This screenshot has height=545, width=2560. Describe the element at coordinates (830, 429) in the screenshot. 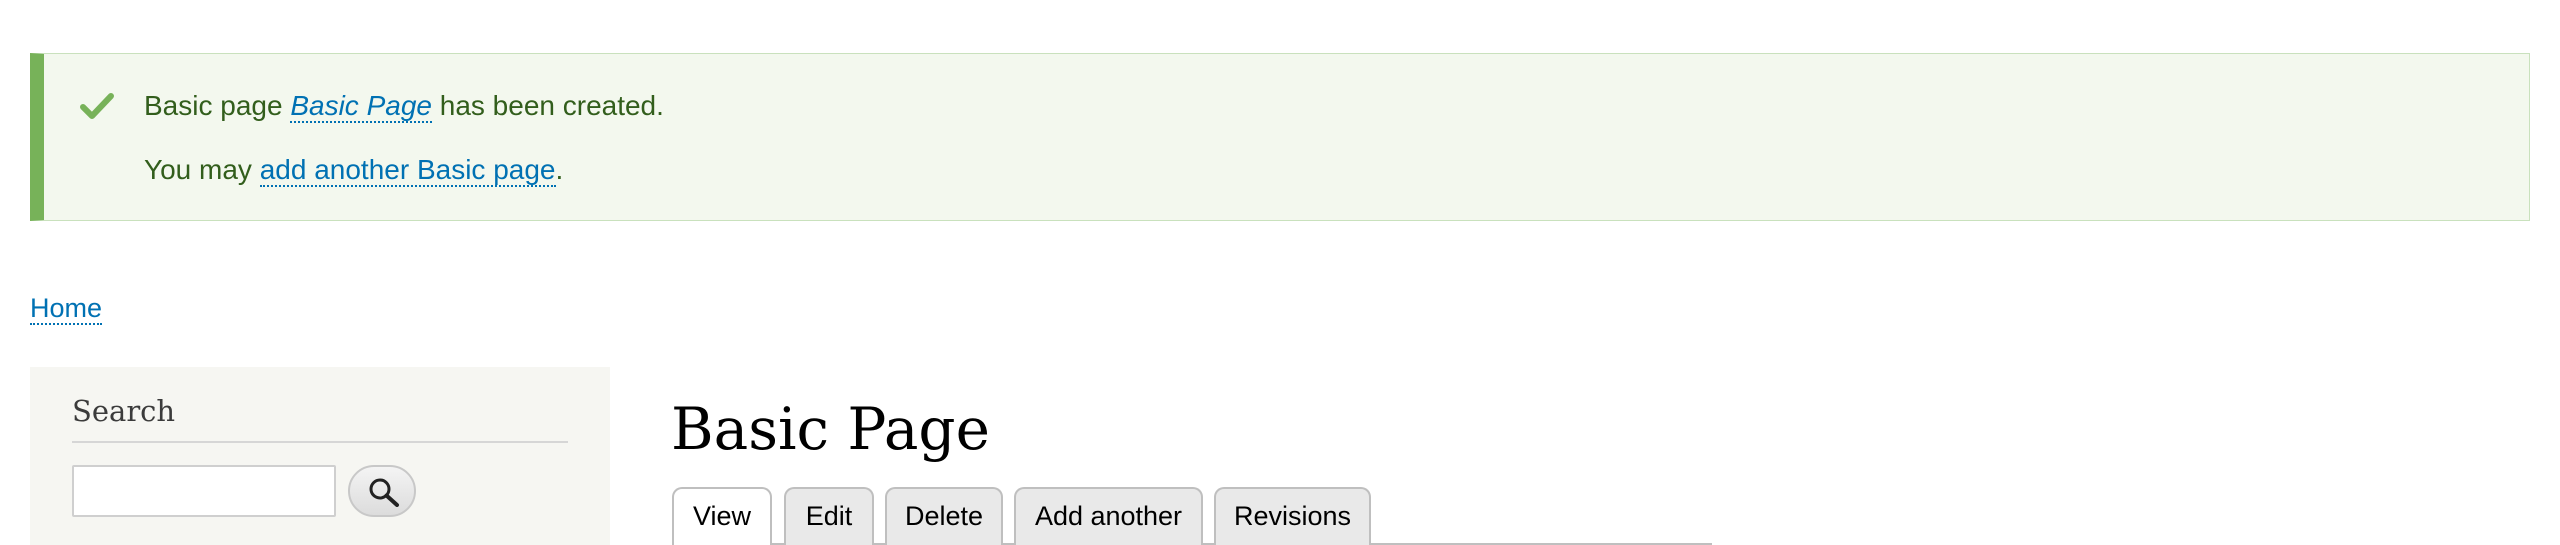

I see `page-title: Basic Page` at that location.